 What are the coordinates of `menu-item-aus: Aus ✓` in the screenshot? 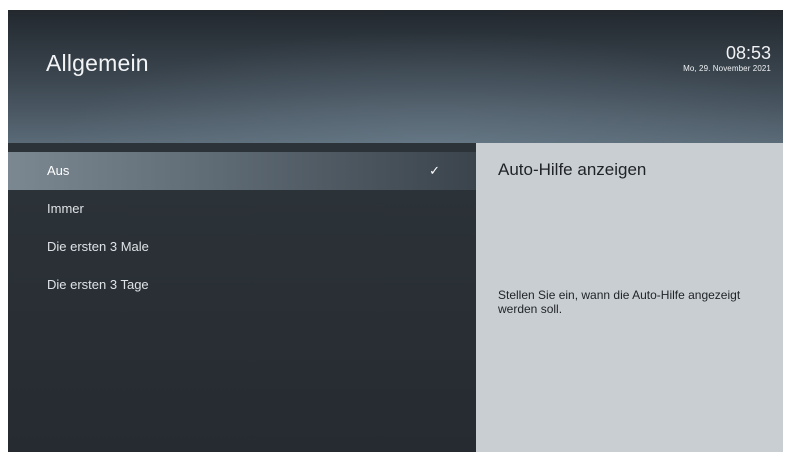 It's located at (242, 171).